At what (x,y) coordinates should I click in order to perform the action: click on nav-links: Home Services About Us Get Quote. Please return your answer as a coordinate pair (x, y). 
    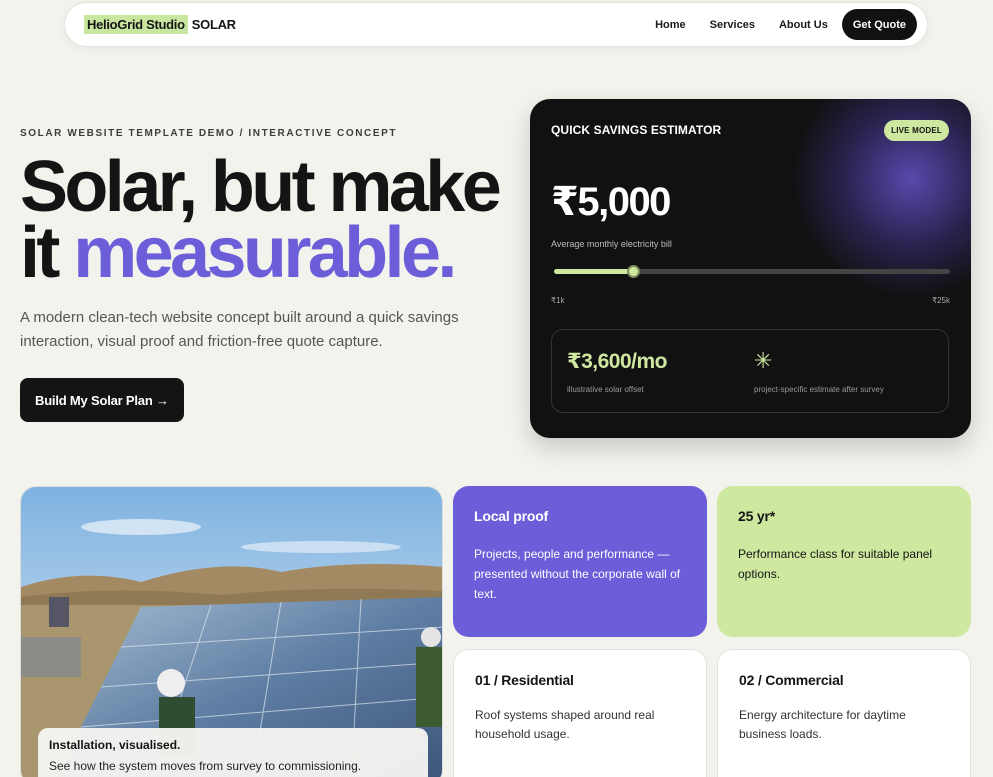
    Looking at the image, I should click on (780, 24).